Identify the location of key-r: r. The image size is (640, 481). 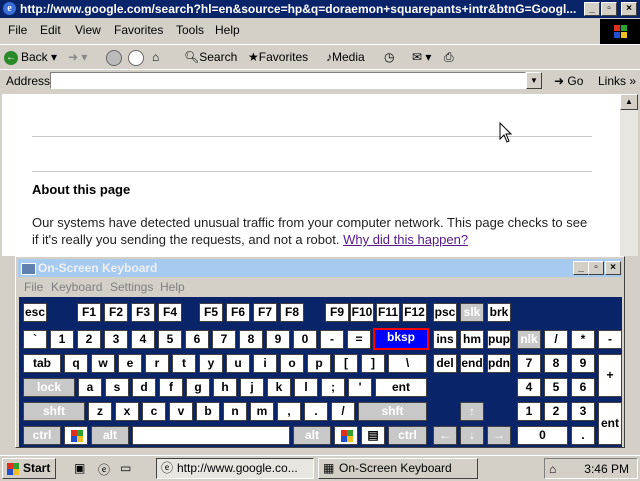
(157, 363).